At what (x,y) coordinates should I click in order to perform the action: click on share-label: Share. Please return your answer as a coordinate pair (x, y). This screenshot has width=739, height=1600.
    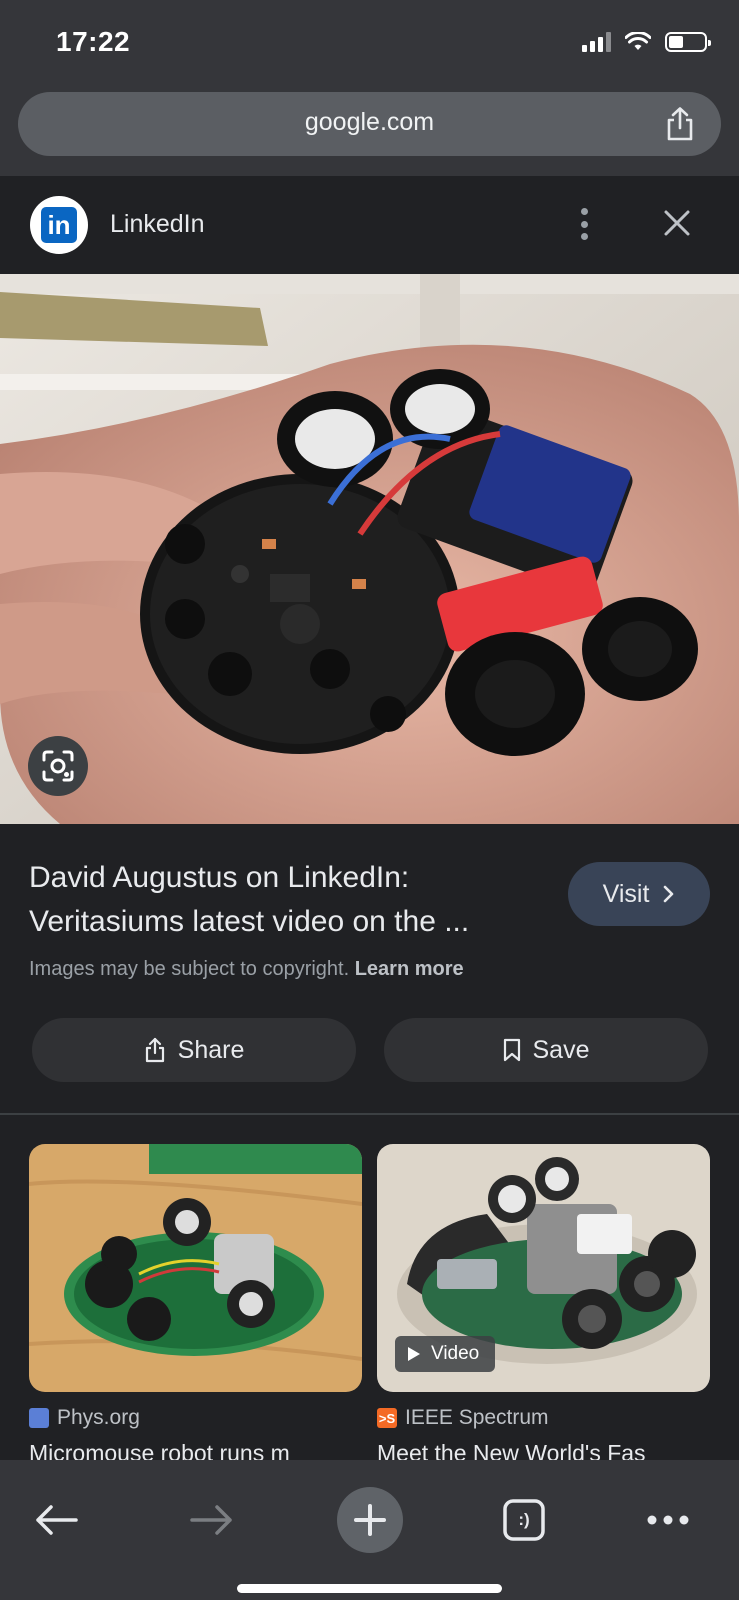
    Looking at the image, I should click on (211, 1049).